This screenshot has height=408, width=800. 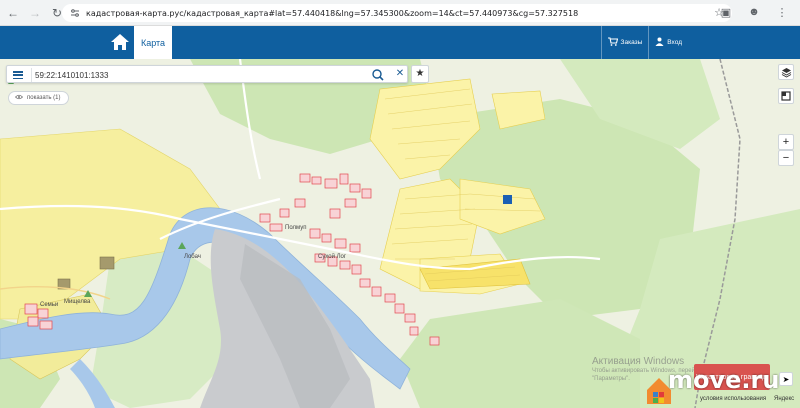 What do you see at coordinates (782, 12) in the screenshot?
I see `more-menu-icon: ⋮` at bounding box center [782, 12].